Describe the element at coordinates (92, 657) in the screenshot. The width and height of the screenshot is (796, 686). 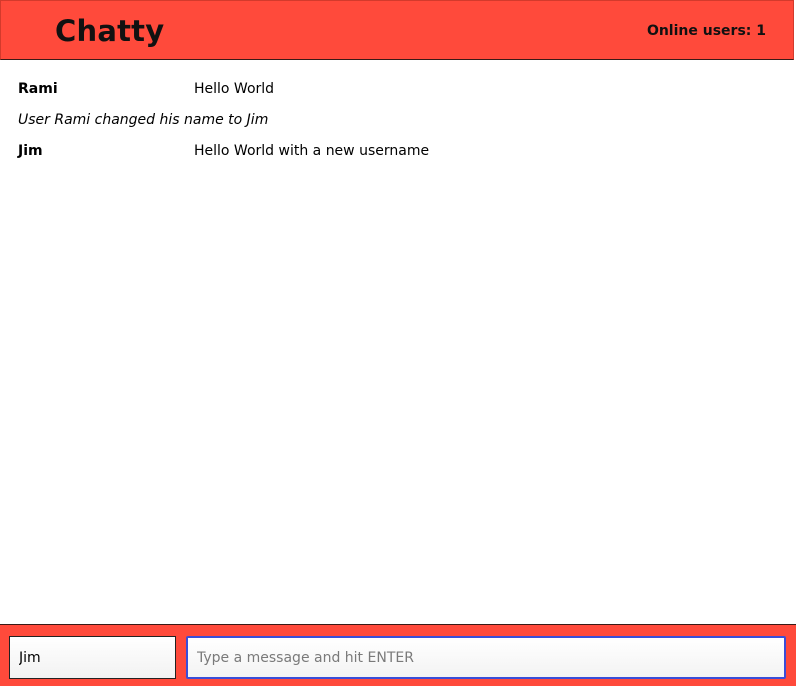
I see `username-input` at that location.